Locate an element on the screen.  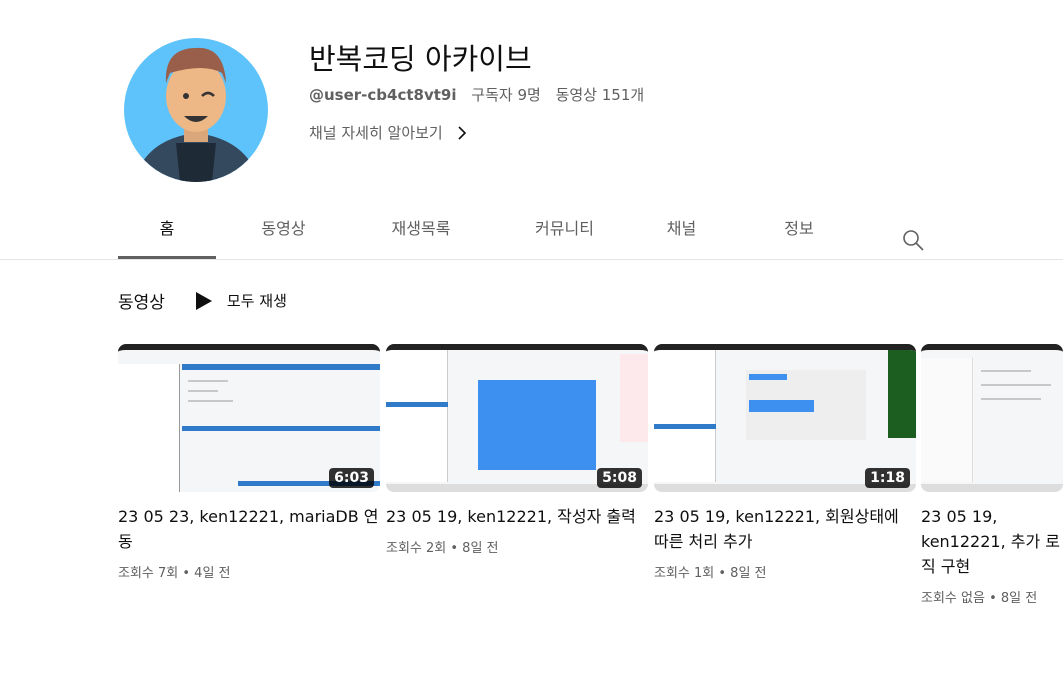
section-title: 동영상 is located at coordinates (141, 303).